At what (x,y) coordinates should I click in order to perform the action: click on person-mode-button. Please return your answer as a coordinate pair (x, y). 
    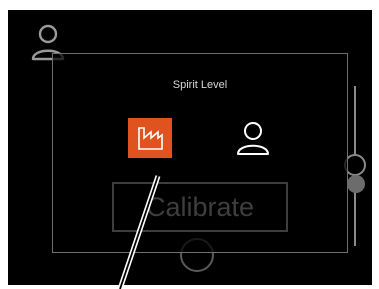
    Looking at the image, I should click on (253, 139).